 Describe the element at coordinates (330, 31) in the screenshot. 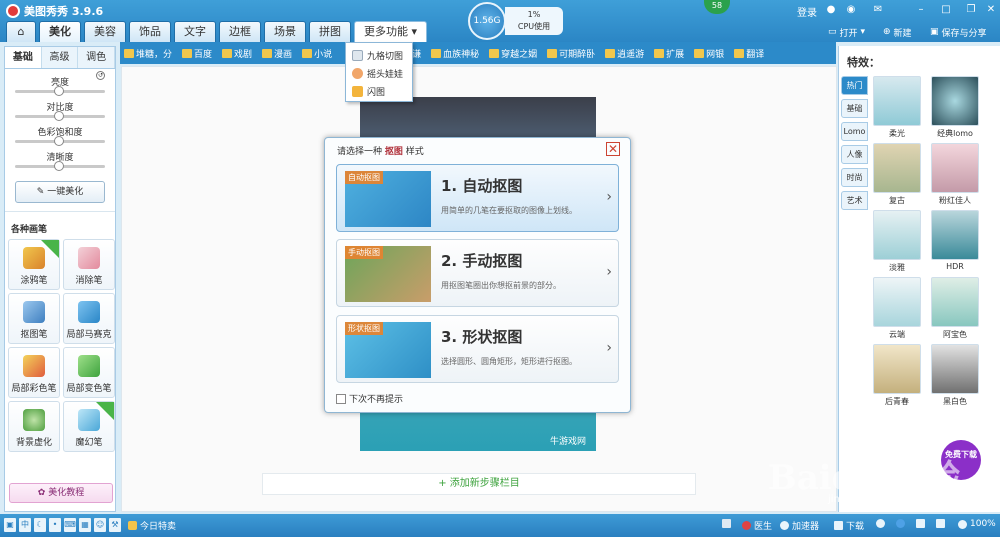

I see `tab-collage: 拼图` at that location.